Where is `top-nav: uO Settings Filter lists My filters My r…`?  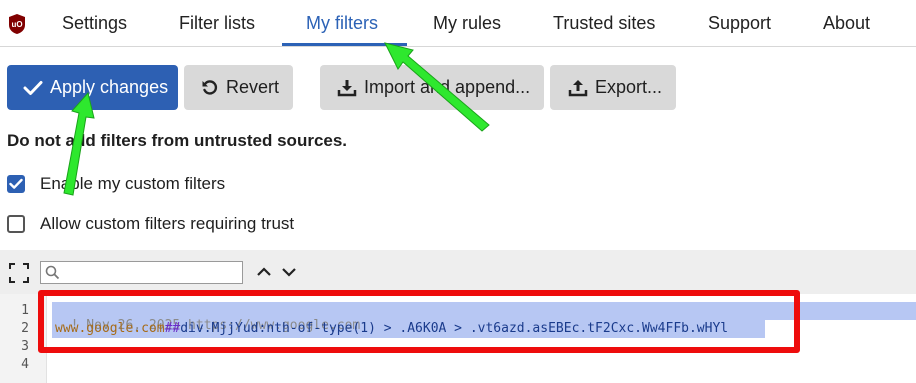 top-nav: uO Settings Filter lists My filters My r… is located at coordinates (458, 23).